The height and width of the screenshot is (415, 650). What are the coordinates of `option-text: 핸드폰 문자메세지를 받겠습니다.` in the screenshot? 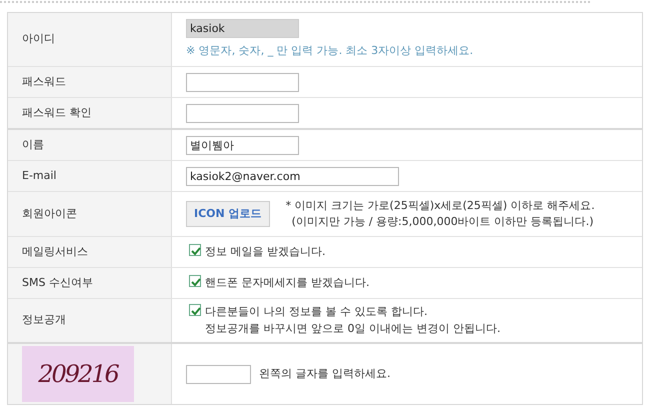 It's located at (287, 282).